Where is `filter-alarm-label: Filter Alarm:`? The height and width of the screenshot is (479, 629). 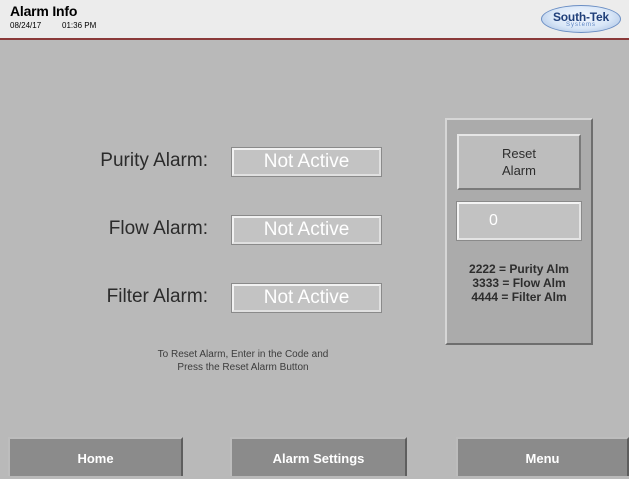 filter-alarm-label: Filter Alarm: is located at coordinates (157, 296).